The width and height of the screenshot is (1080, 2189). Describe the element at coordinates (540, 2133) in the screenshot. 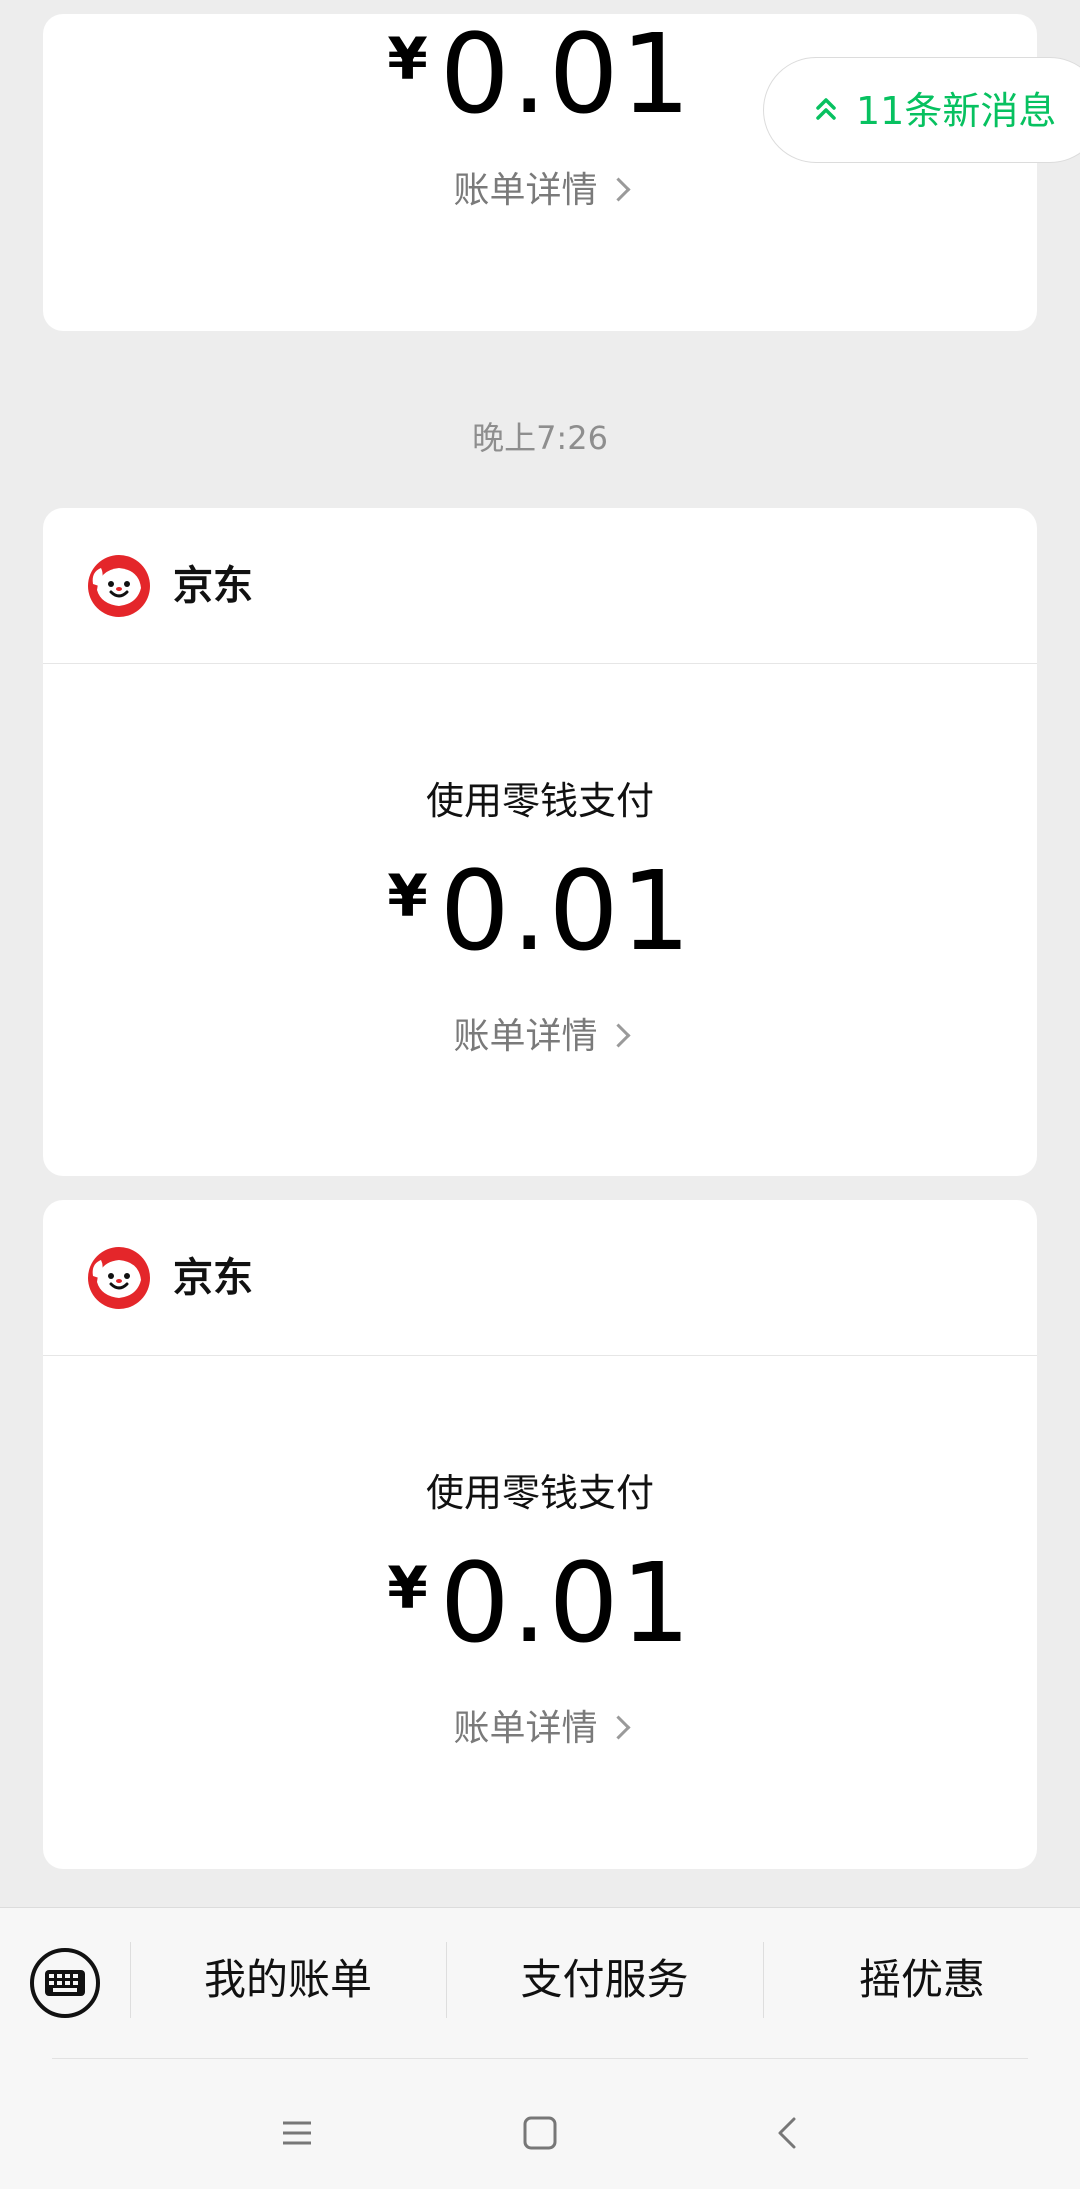

I see `home-square-icon` at that location.